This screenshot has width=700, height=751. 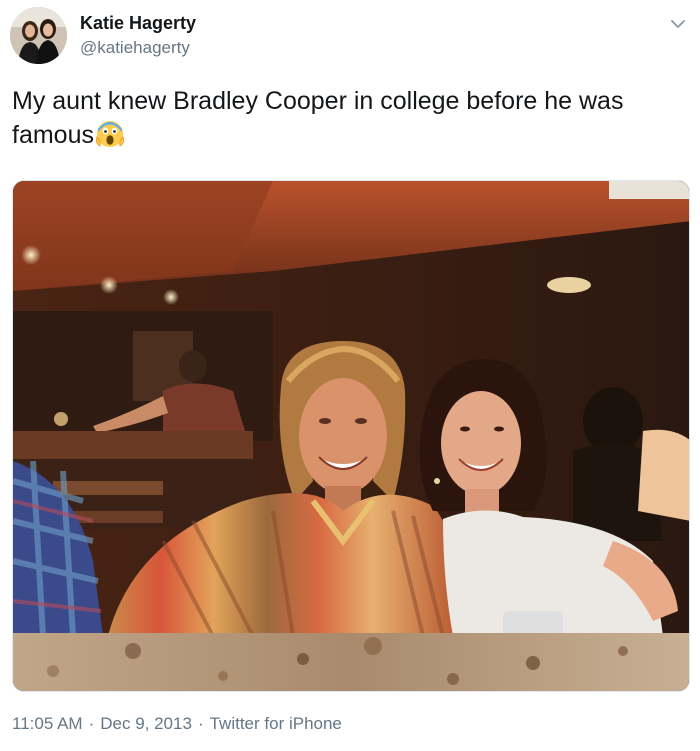 I want to click on avatar, so click(x=38, y=35).